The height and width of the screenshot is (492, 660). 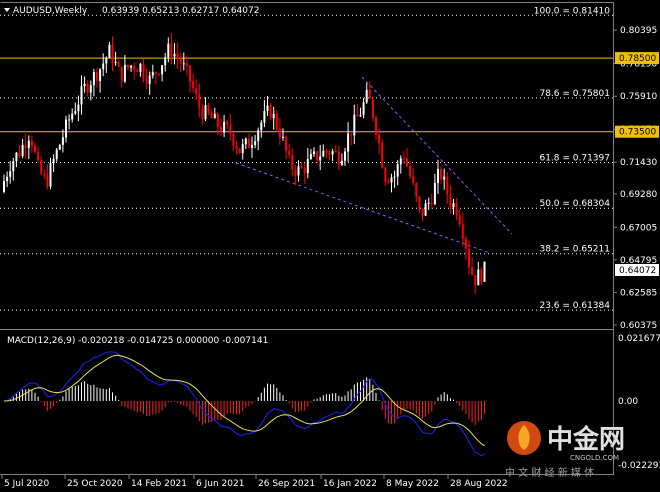 What do you see at coordinates (574, 159) in the screenshot?
I see `fib-level-label: 61.8 = 0.71397` at bounding box center [574, 159].